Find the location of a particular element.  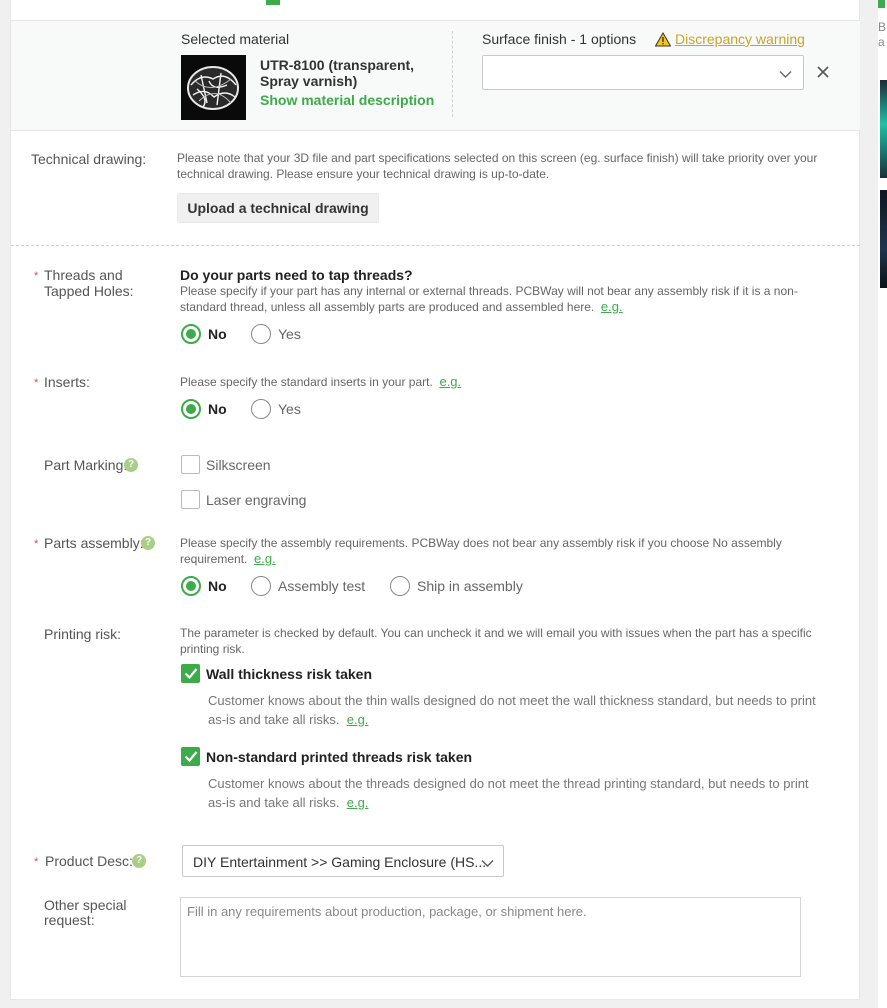

threads-yes-label: Yes is located at coordinates (289, 334).